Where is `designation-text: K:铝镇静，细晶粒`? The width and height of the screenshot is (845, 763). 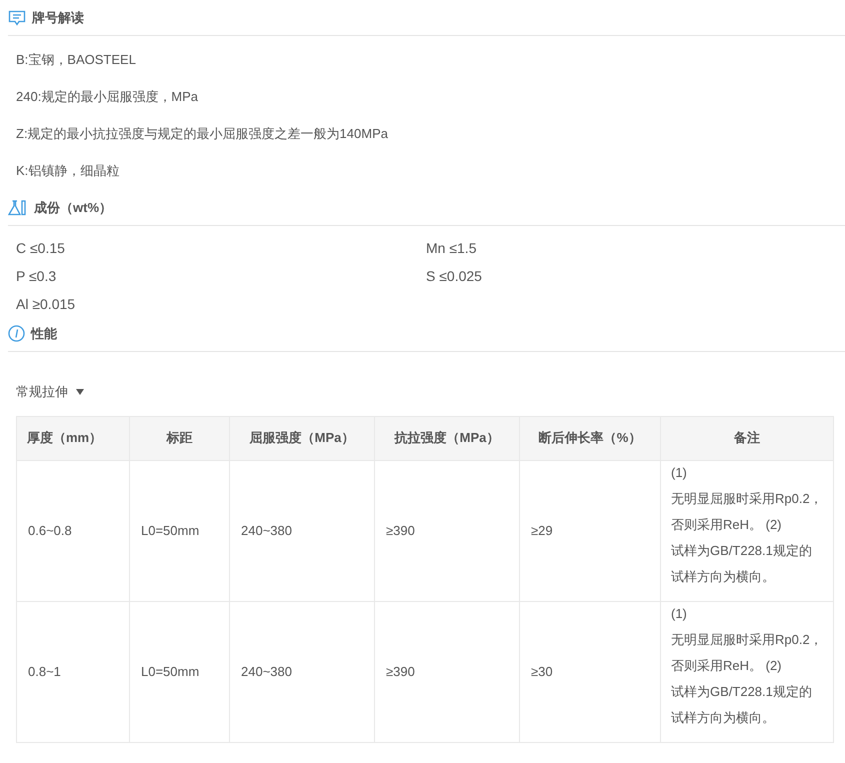
designation-text: K:铝镇静，细晶粒 is located at coordinates (68, 171).